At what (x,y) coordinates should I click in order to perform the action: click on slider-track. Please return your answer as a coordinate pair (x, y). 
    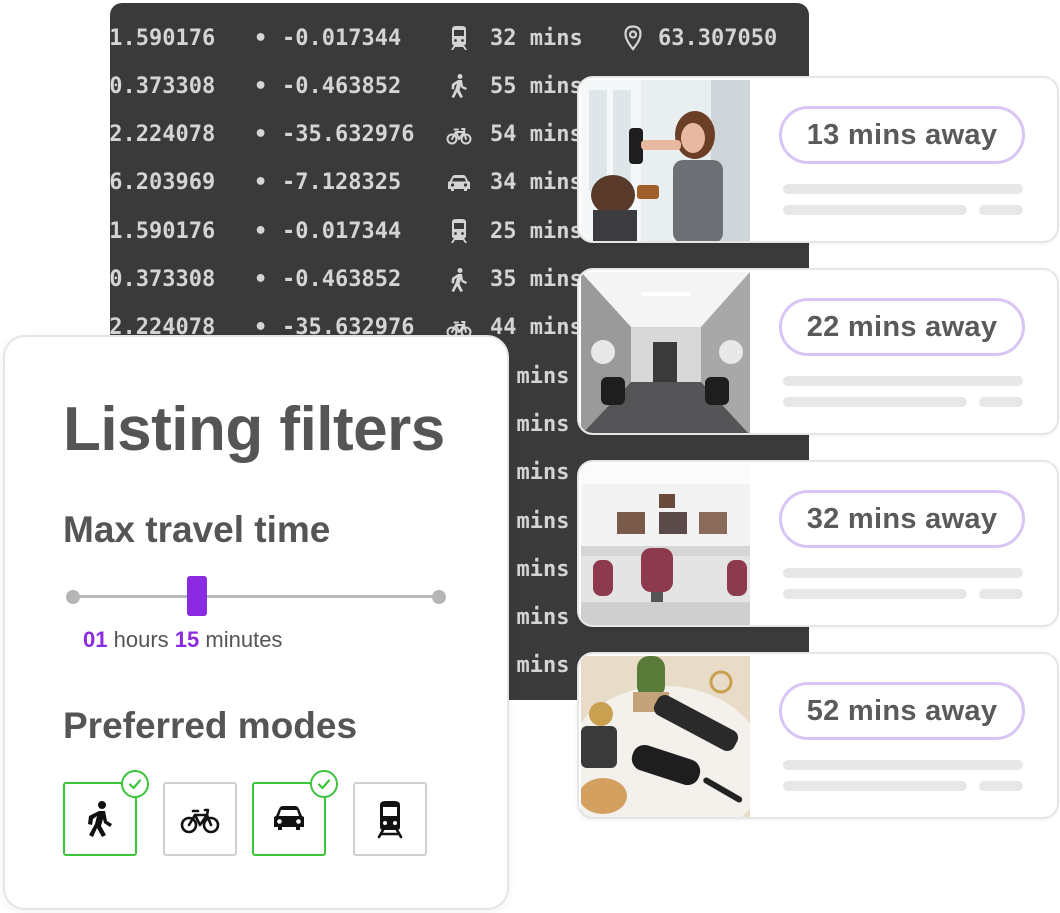
    Looking at the image, I should click on (255, 596).